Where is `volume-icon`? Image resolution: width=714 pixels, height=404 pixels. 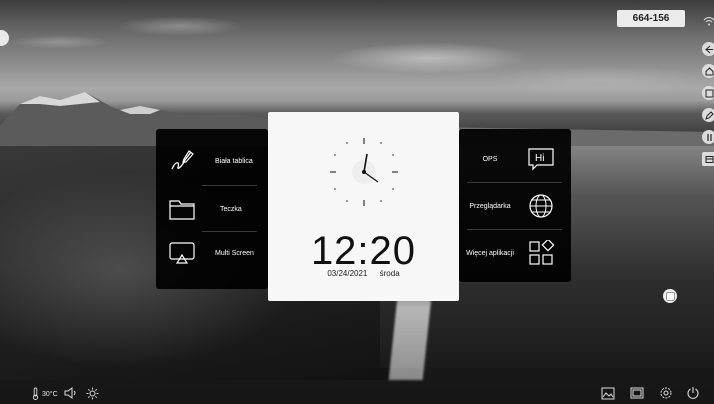 volume-icon is located at coordinates (71, 394).